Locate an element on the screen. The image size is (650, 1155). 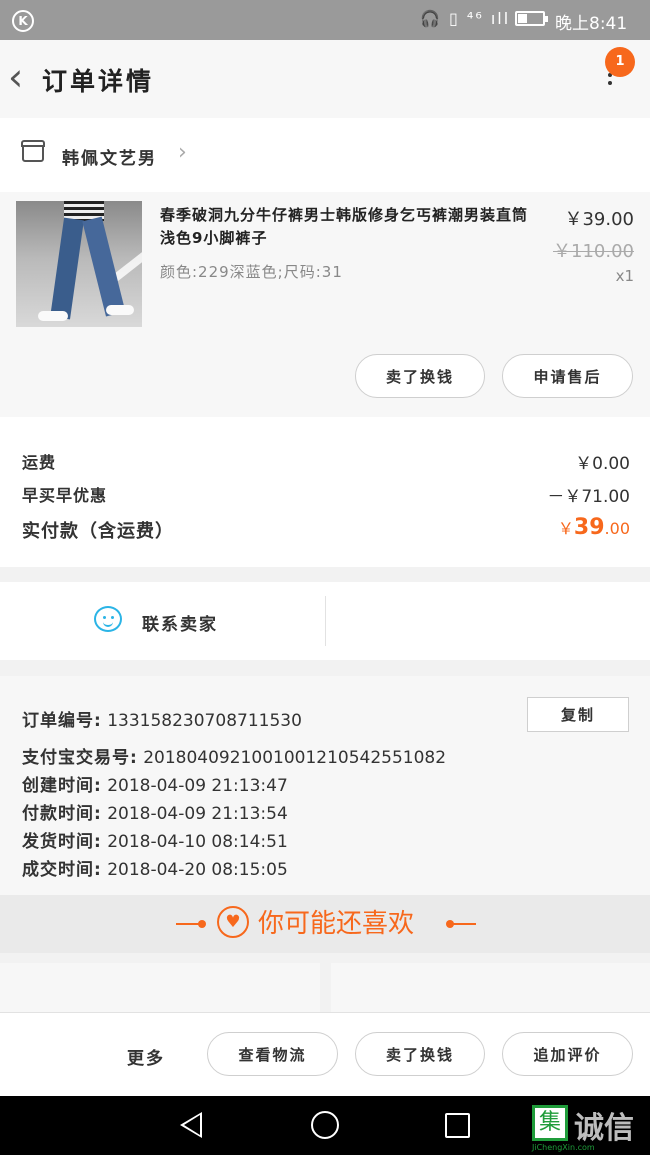
watermark-logo: 集 诚信 JiChengXin.com is located at coordinates (590, 1127).